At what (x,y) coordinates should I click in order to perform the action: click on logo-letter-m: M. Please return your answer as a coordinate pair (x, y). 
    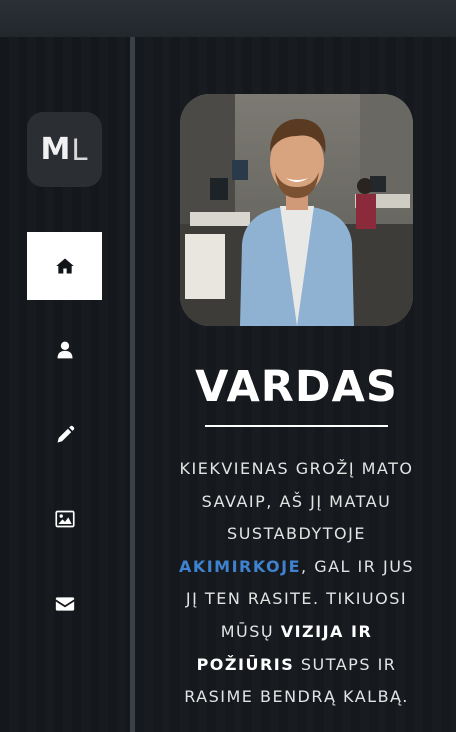
    Looking at the image, I should click on (56, 149).